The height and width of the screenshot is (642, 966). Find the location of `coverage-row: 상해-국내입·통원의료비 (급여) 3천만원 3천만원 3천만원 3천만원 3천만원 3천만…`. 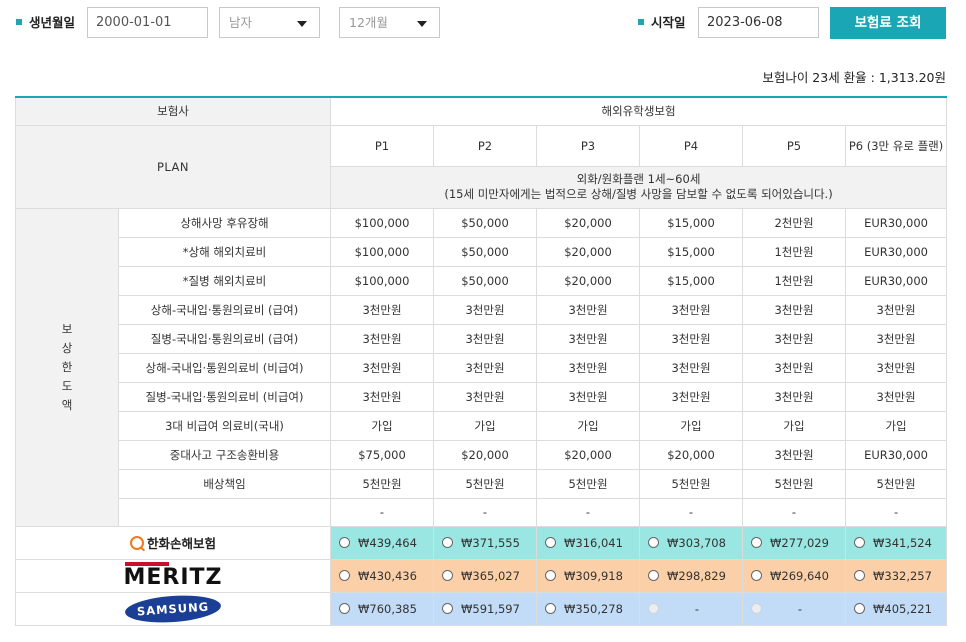

coverage-row: 상해-국내입·통원의료비 (급여) 3천만원 3천만원 3천만원 3천만원 3천만원 3천만… is located at coordinates (482, 309).